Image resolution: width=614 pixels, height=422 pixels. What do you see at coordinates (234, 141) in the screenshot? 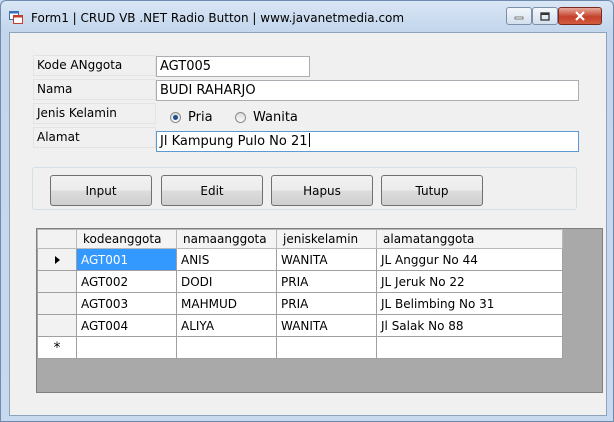
I see `alamat-field-value: Jl Kampung Pulo No 21` at bounding box center [234, 141].